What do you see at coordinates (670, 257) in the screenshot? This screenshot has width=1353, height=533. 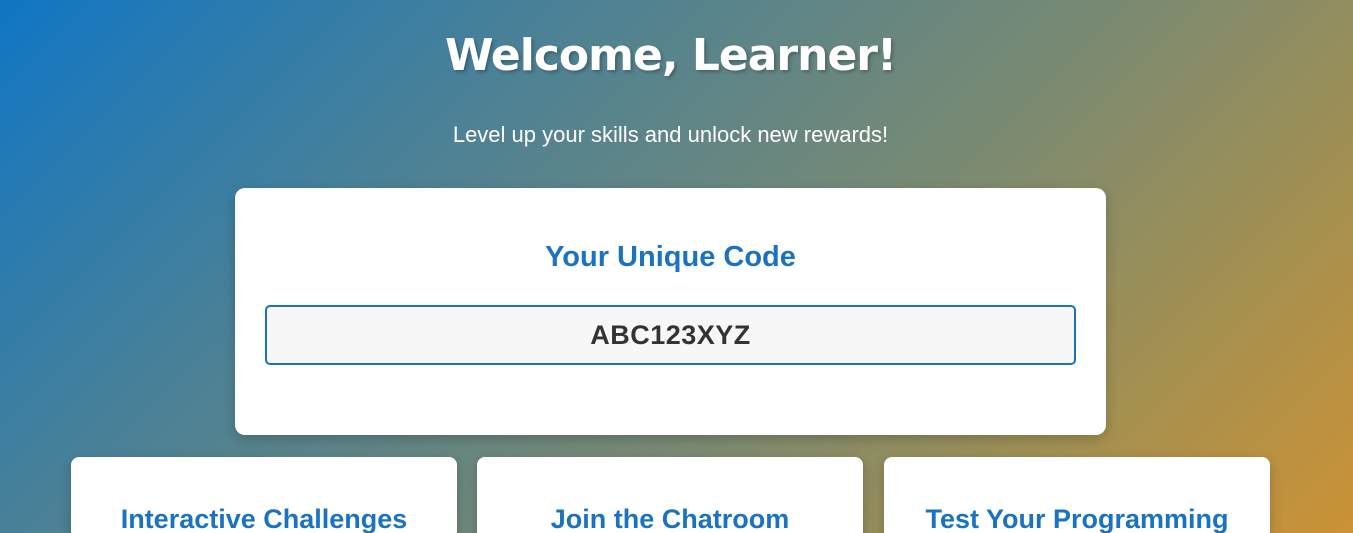 I see `unique-code-heading: Your Unique Code` at bounding box center [670, 257].